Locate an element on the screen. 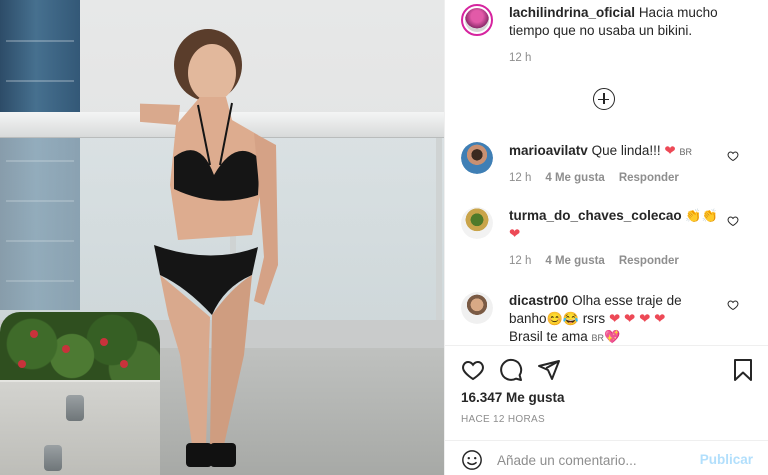 The width and height of the screenshot is (768, 475). comment-composer: Publicar is located at coordinates (606, 457).